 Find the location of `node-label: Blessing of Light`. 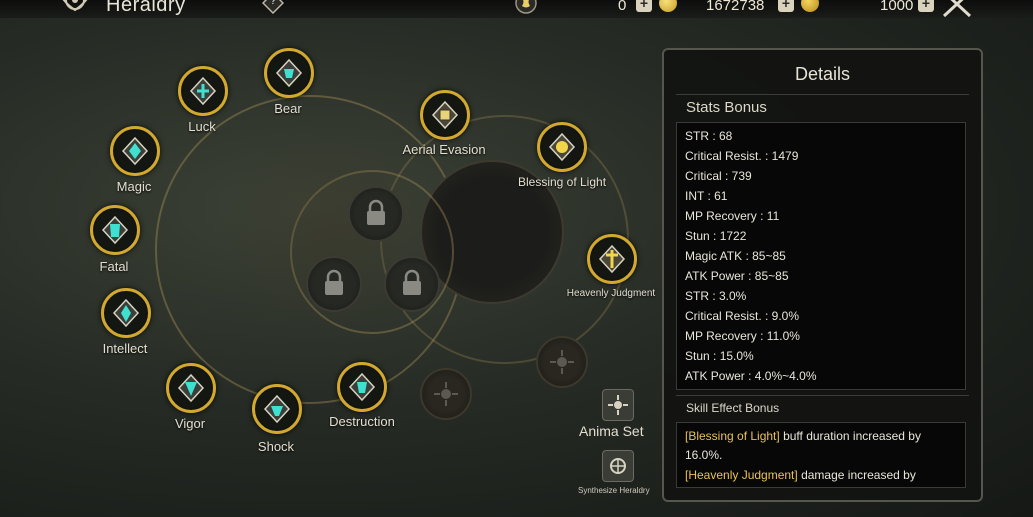

node-label: Blessing of Light is located at coordinates (562, 182).